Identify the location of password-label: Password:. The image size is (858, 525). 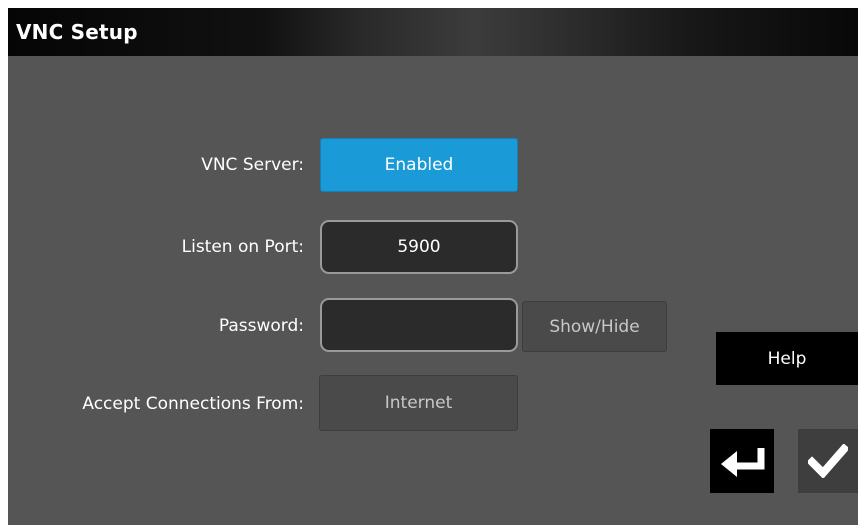
(261, 326).